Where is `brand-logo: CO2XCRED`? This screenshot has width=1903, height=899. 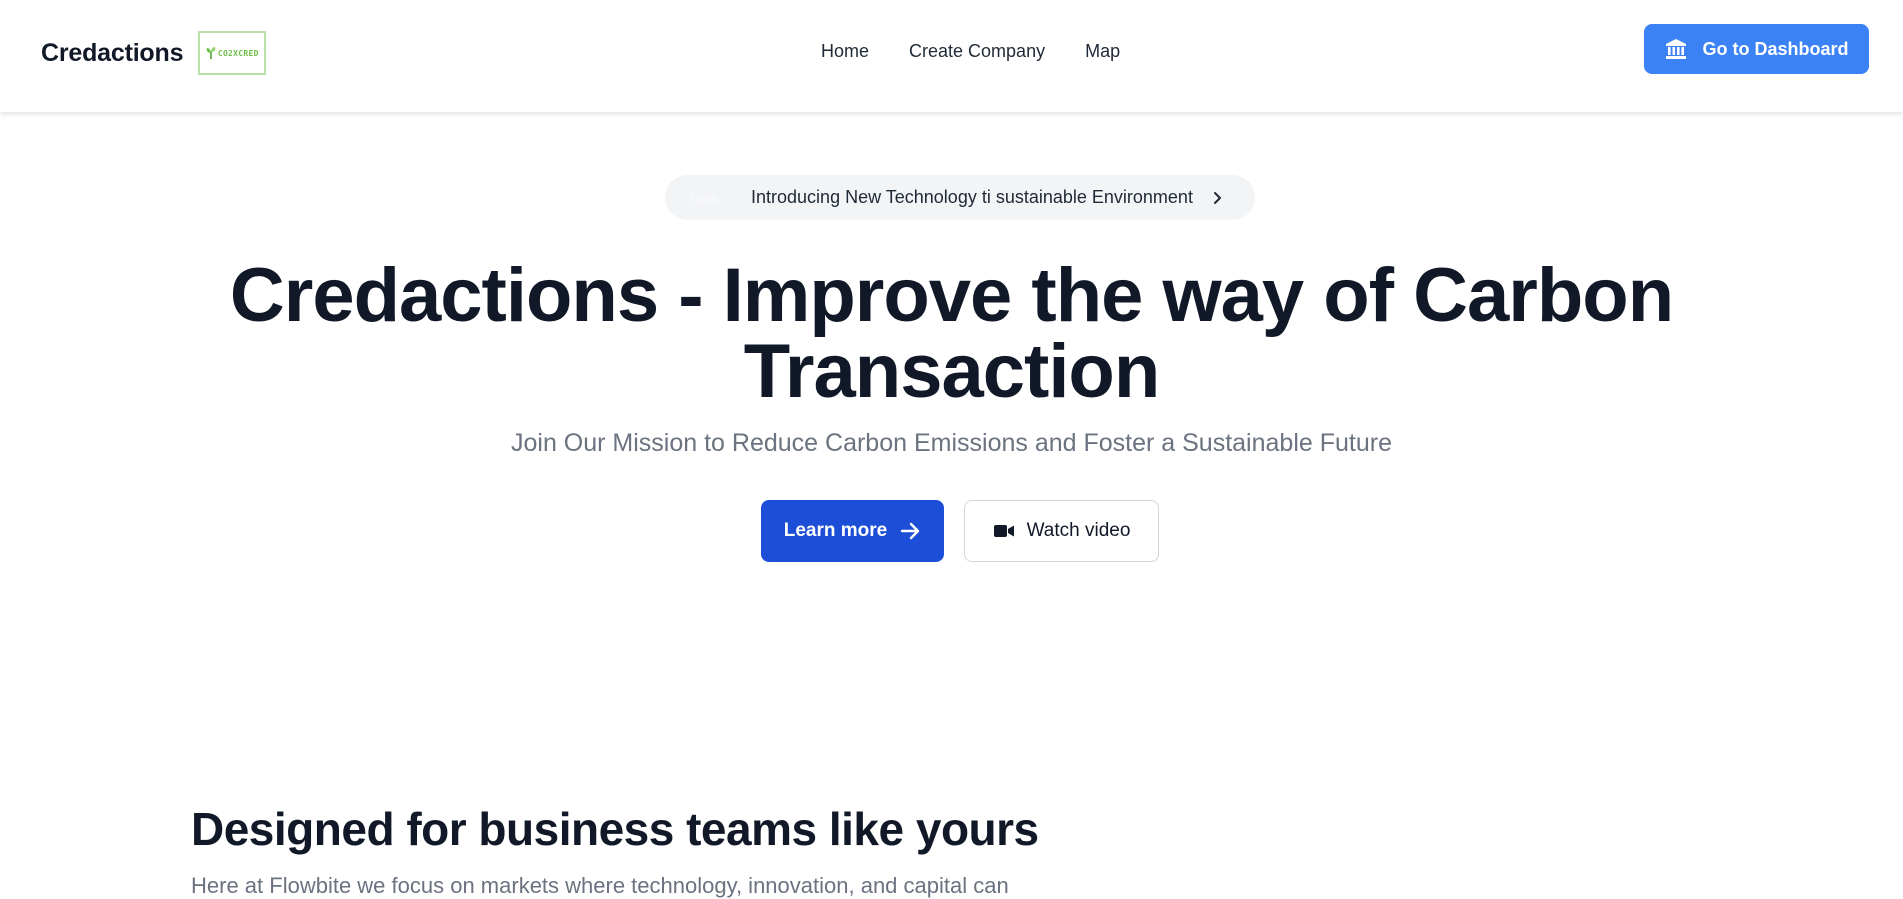 brand-logo: CO2XCRED is located at coordinates (232, 53).